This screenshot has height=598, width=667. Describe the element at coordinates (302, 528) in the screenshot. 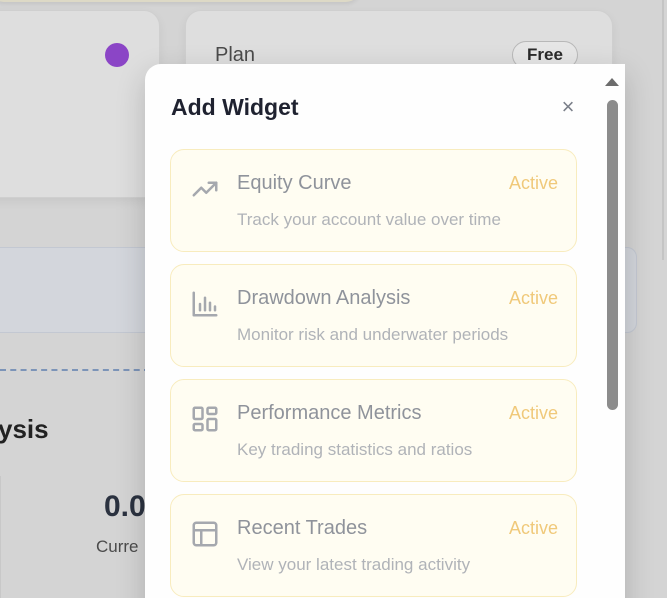

I see `widget-name: Recent Trades` at that location.